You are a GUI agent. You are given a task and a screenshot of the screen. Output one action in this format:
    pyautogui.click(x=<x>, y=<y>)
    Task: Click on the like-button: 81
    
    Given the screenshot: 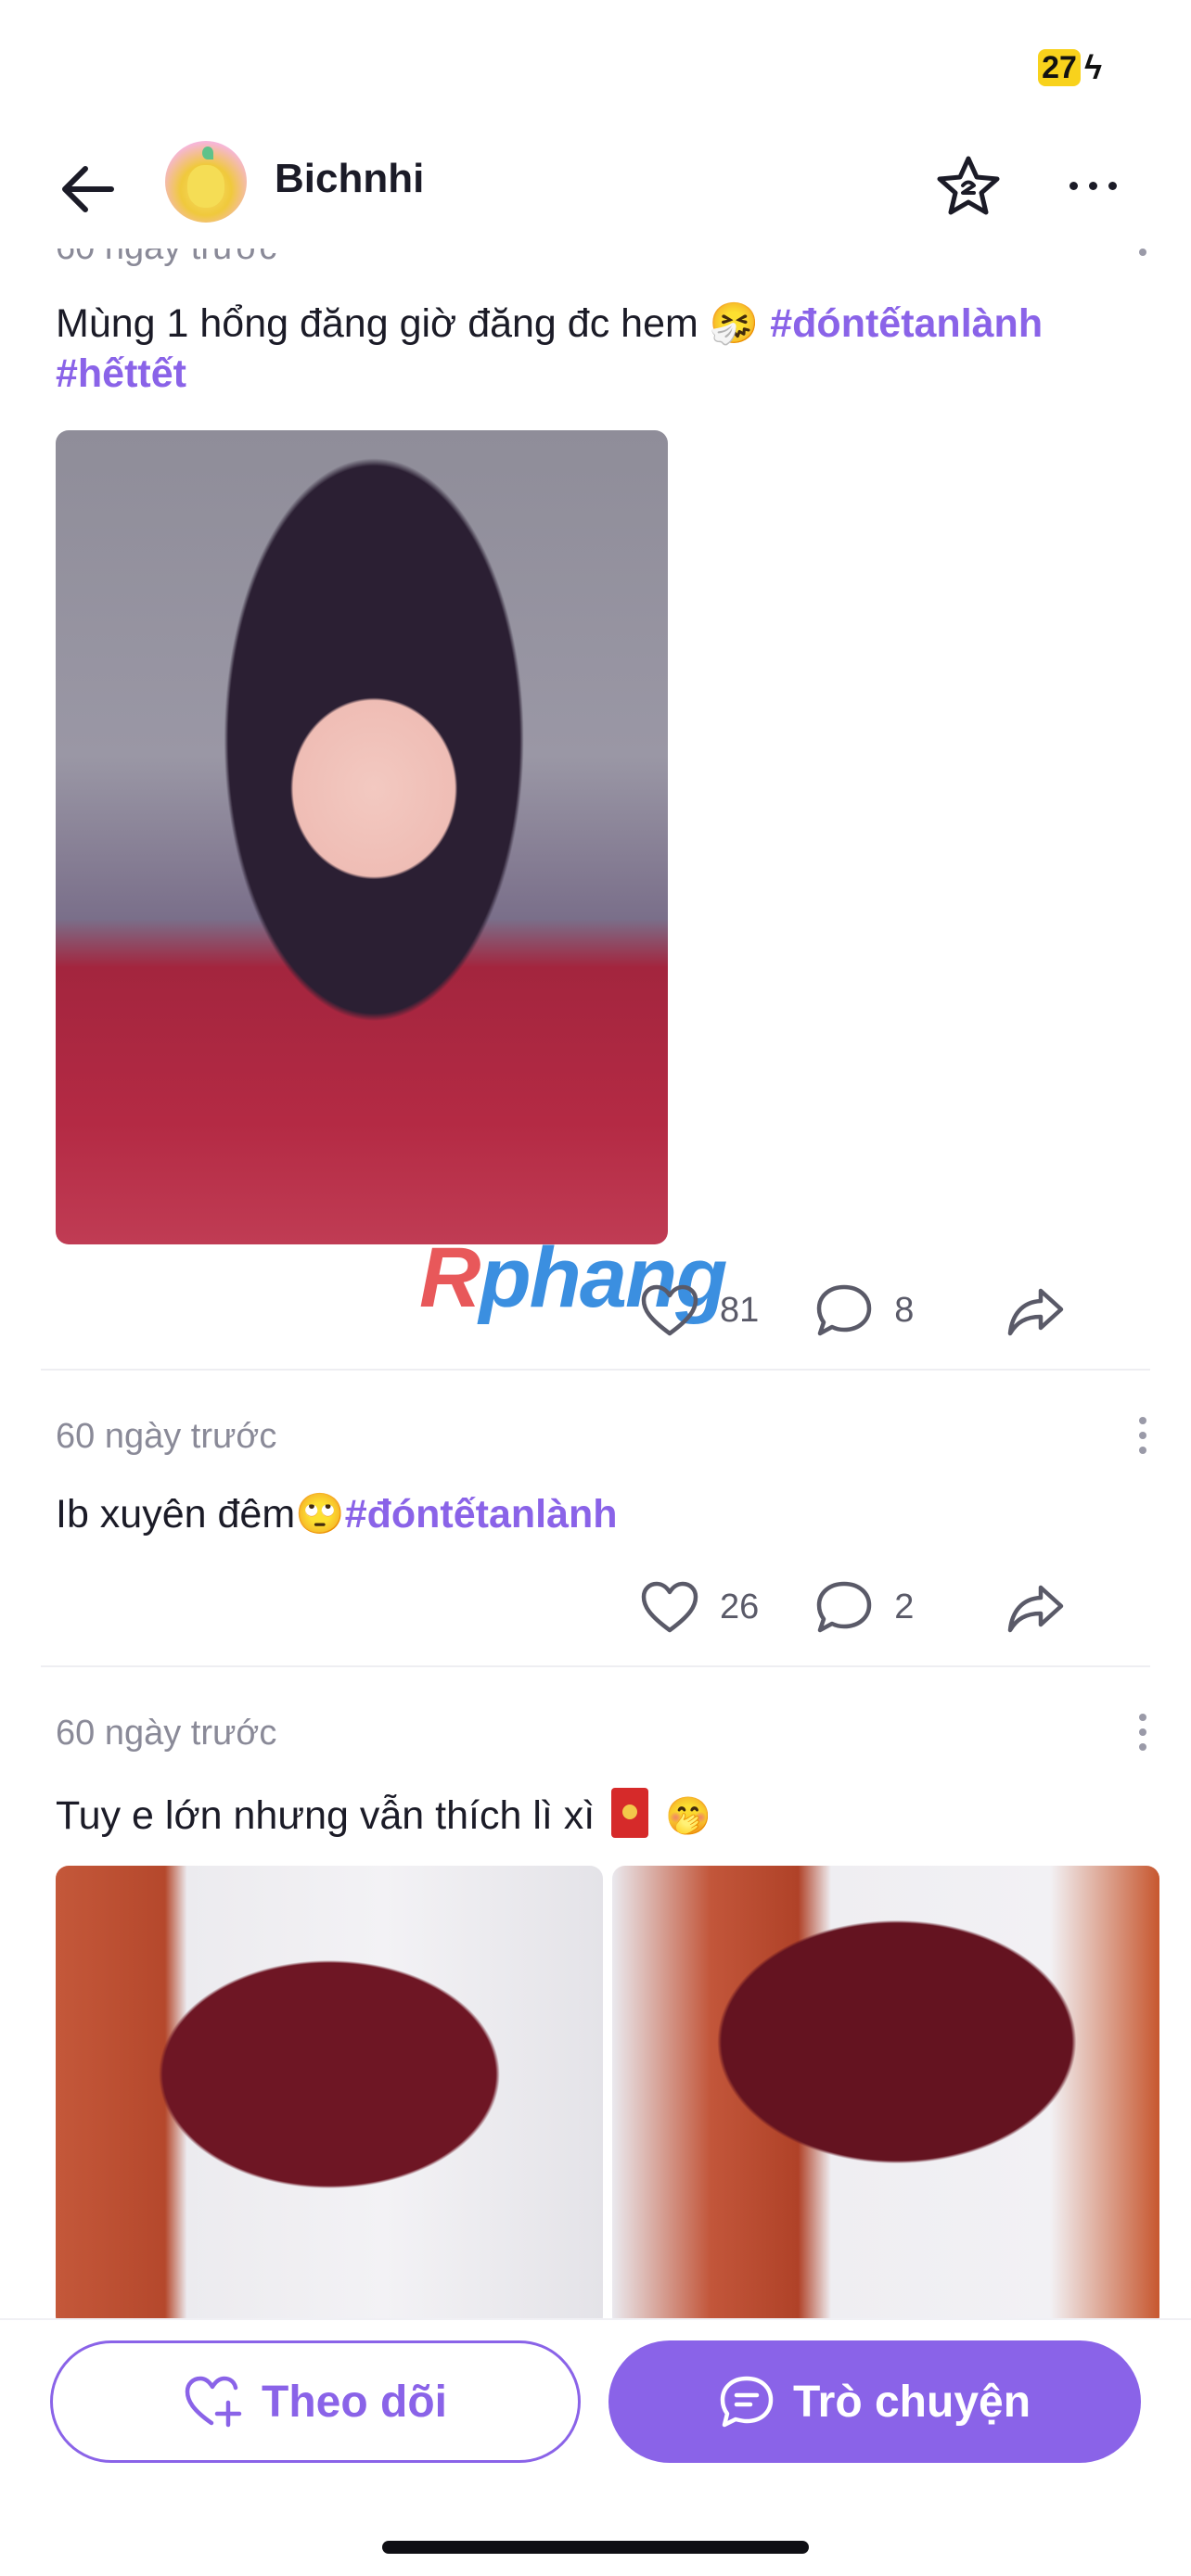 What is the action you would take?
    pyautogui.click(x=699, y=1310)
    